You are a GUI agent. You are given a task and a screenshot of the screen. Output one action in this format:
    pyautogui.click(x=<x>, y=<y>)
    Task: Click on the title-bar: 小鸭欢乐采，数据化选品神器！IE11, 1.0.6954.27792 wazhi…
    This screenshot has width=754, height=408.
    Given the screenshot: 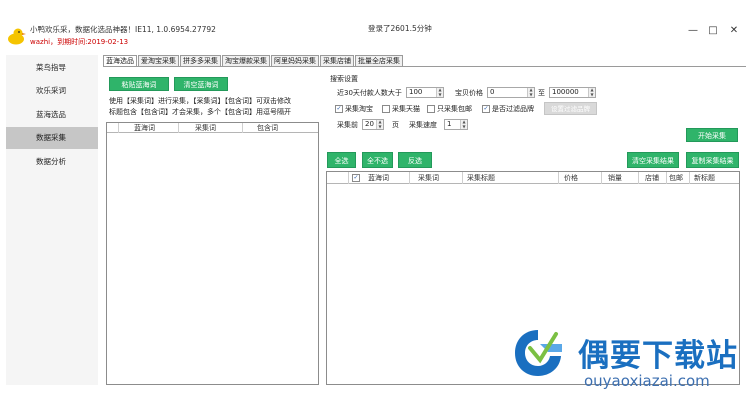 What is the action you would take?
    pyautogui.click(x=377, y=26)
    